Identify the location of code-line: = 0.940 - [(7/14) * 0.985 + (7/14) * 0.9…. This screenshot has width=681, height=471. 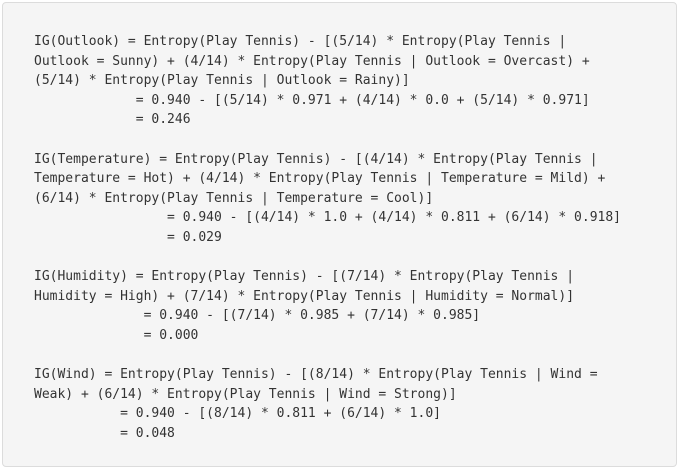
(257, 316).